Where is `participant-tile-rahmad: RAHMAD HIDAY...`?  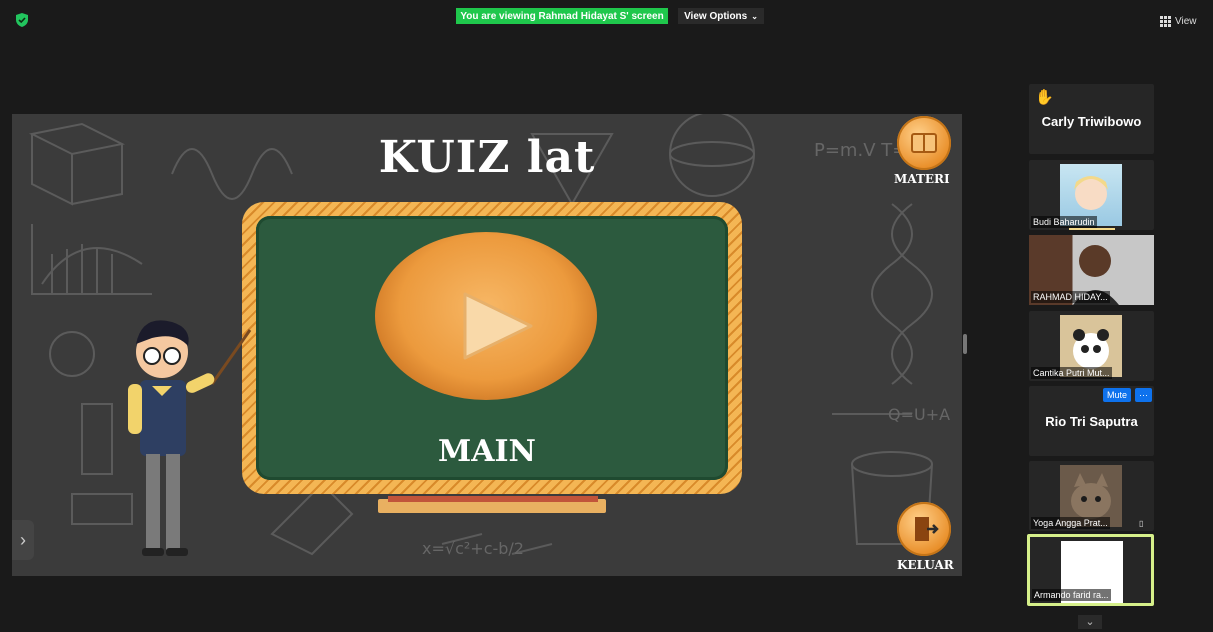
participant-tile-rahmad: RAHMAD HIDAY... is located at coordinates (1091, 270).